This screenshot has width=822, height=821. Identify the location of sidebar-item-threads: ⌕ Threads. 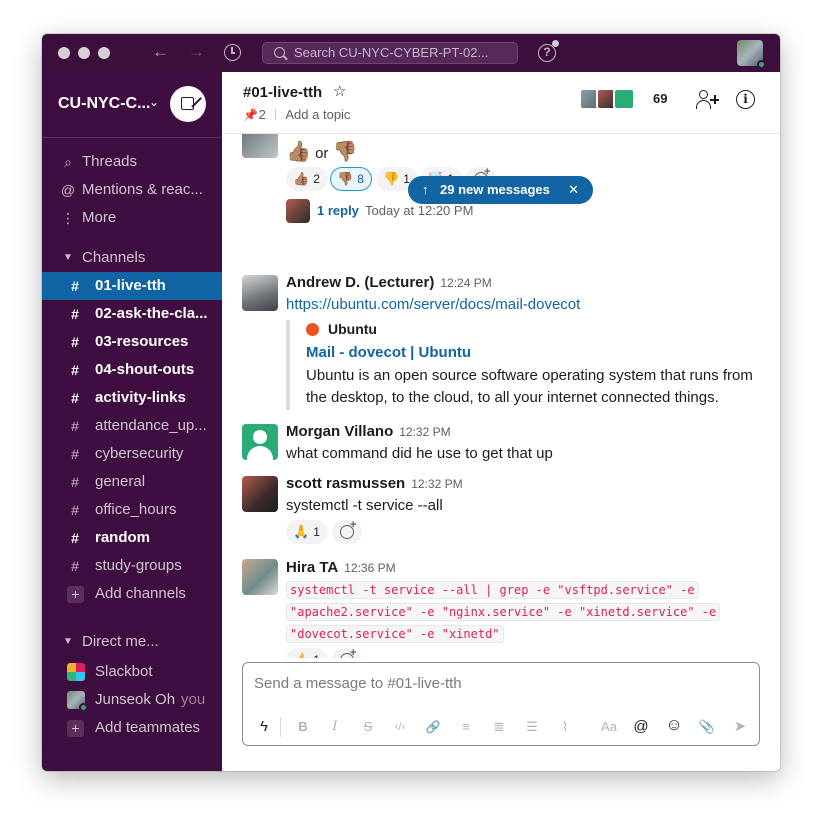
(132, 162).